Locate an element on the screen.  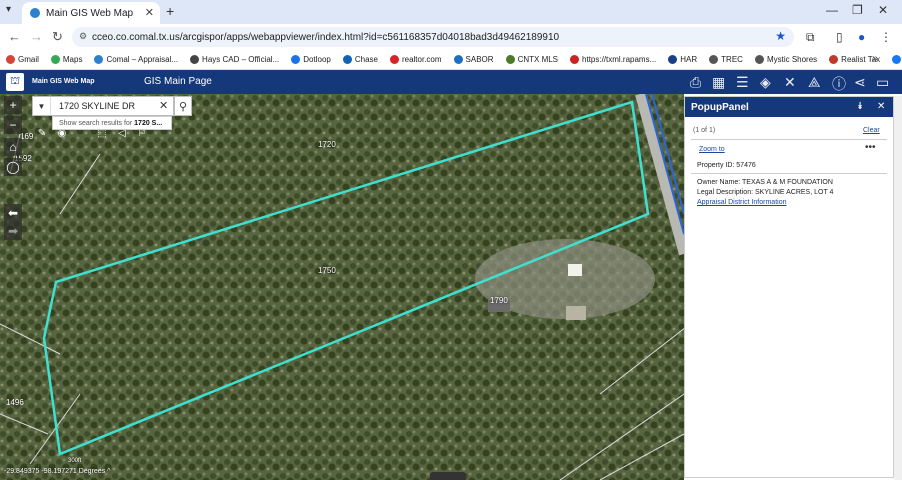
bookmark-item: realtor.com is located at coordinates (415, 59).